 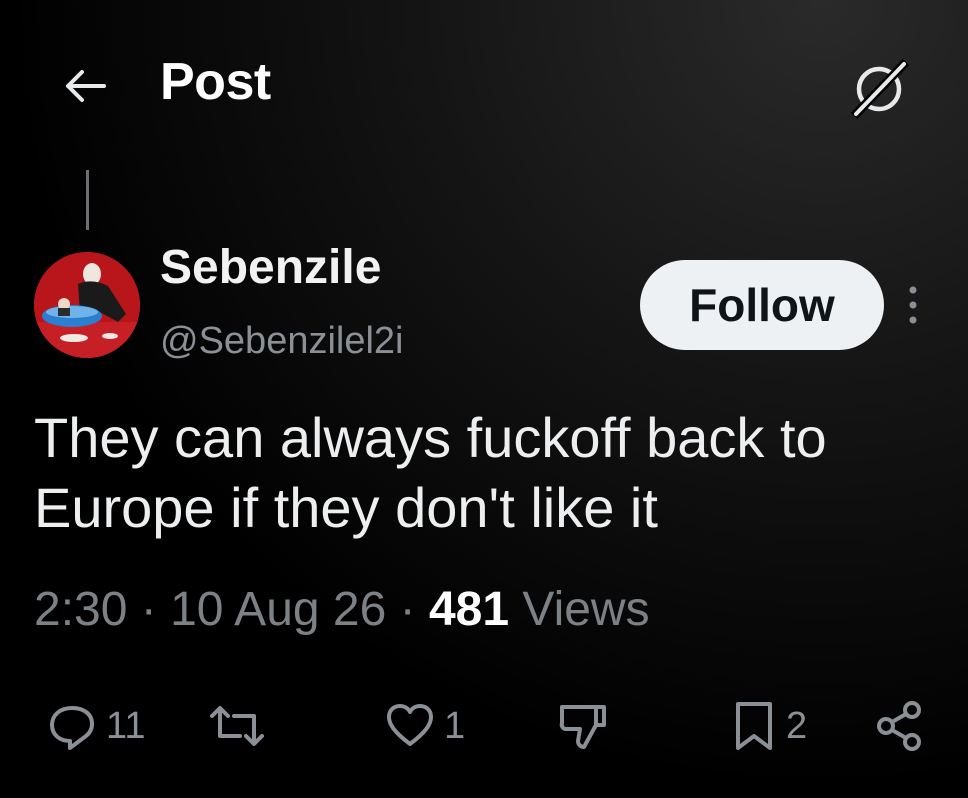 I want to click on follow-button: Follow, so click(x=762, y=305).